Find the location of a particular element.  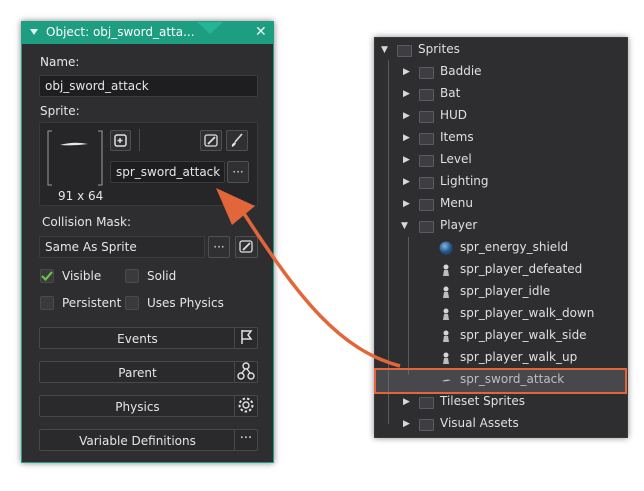

edit-collision-button is located at coordinates (246, 247).